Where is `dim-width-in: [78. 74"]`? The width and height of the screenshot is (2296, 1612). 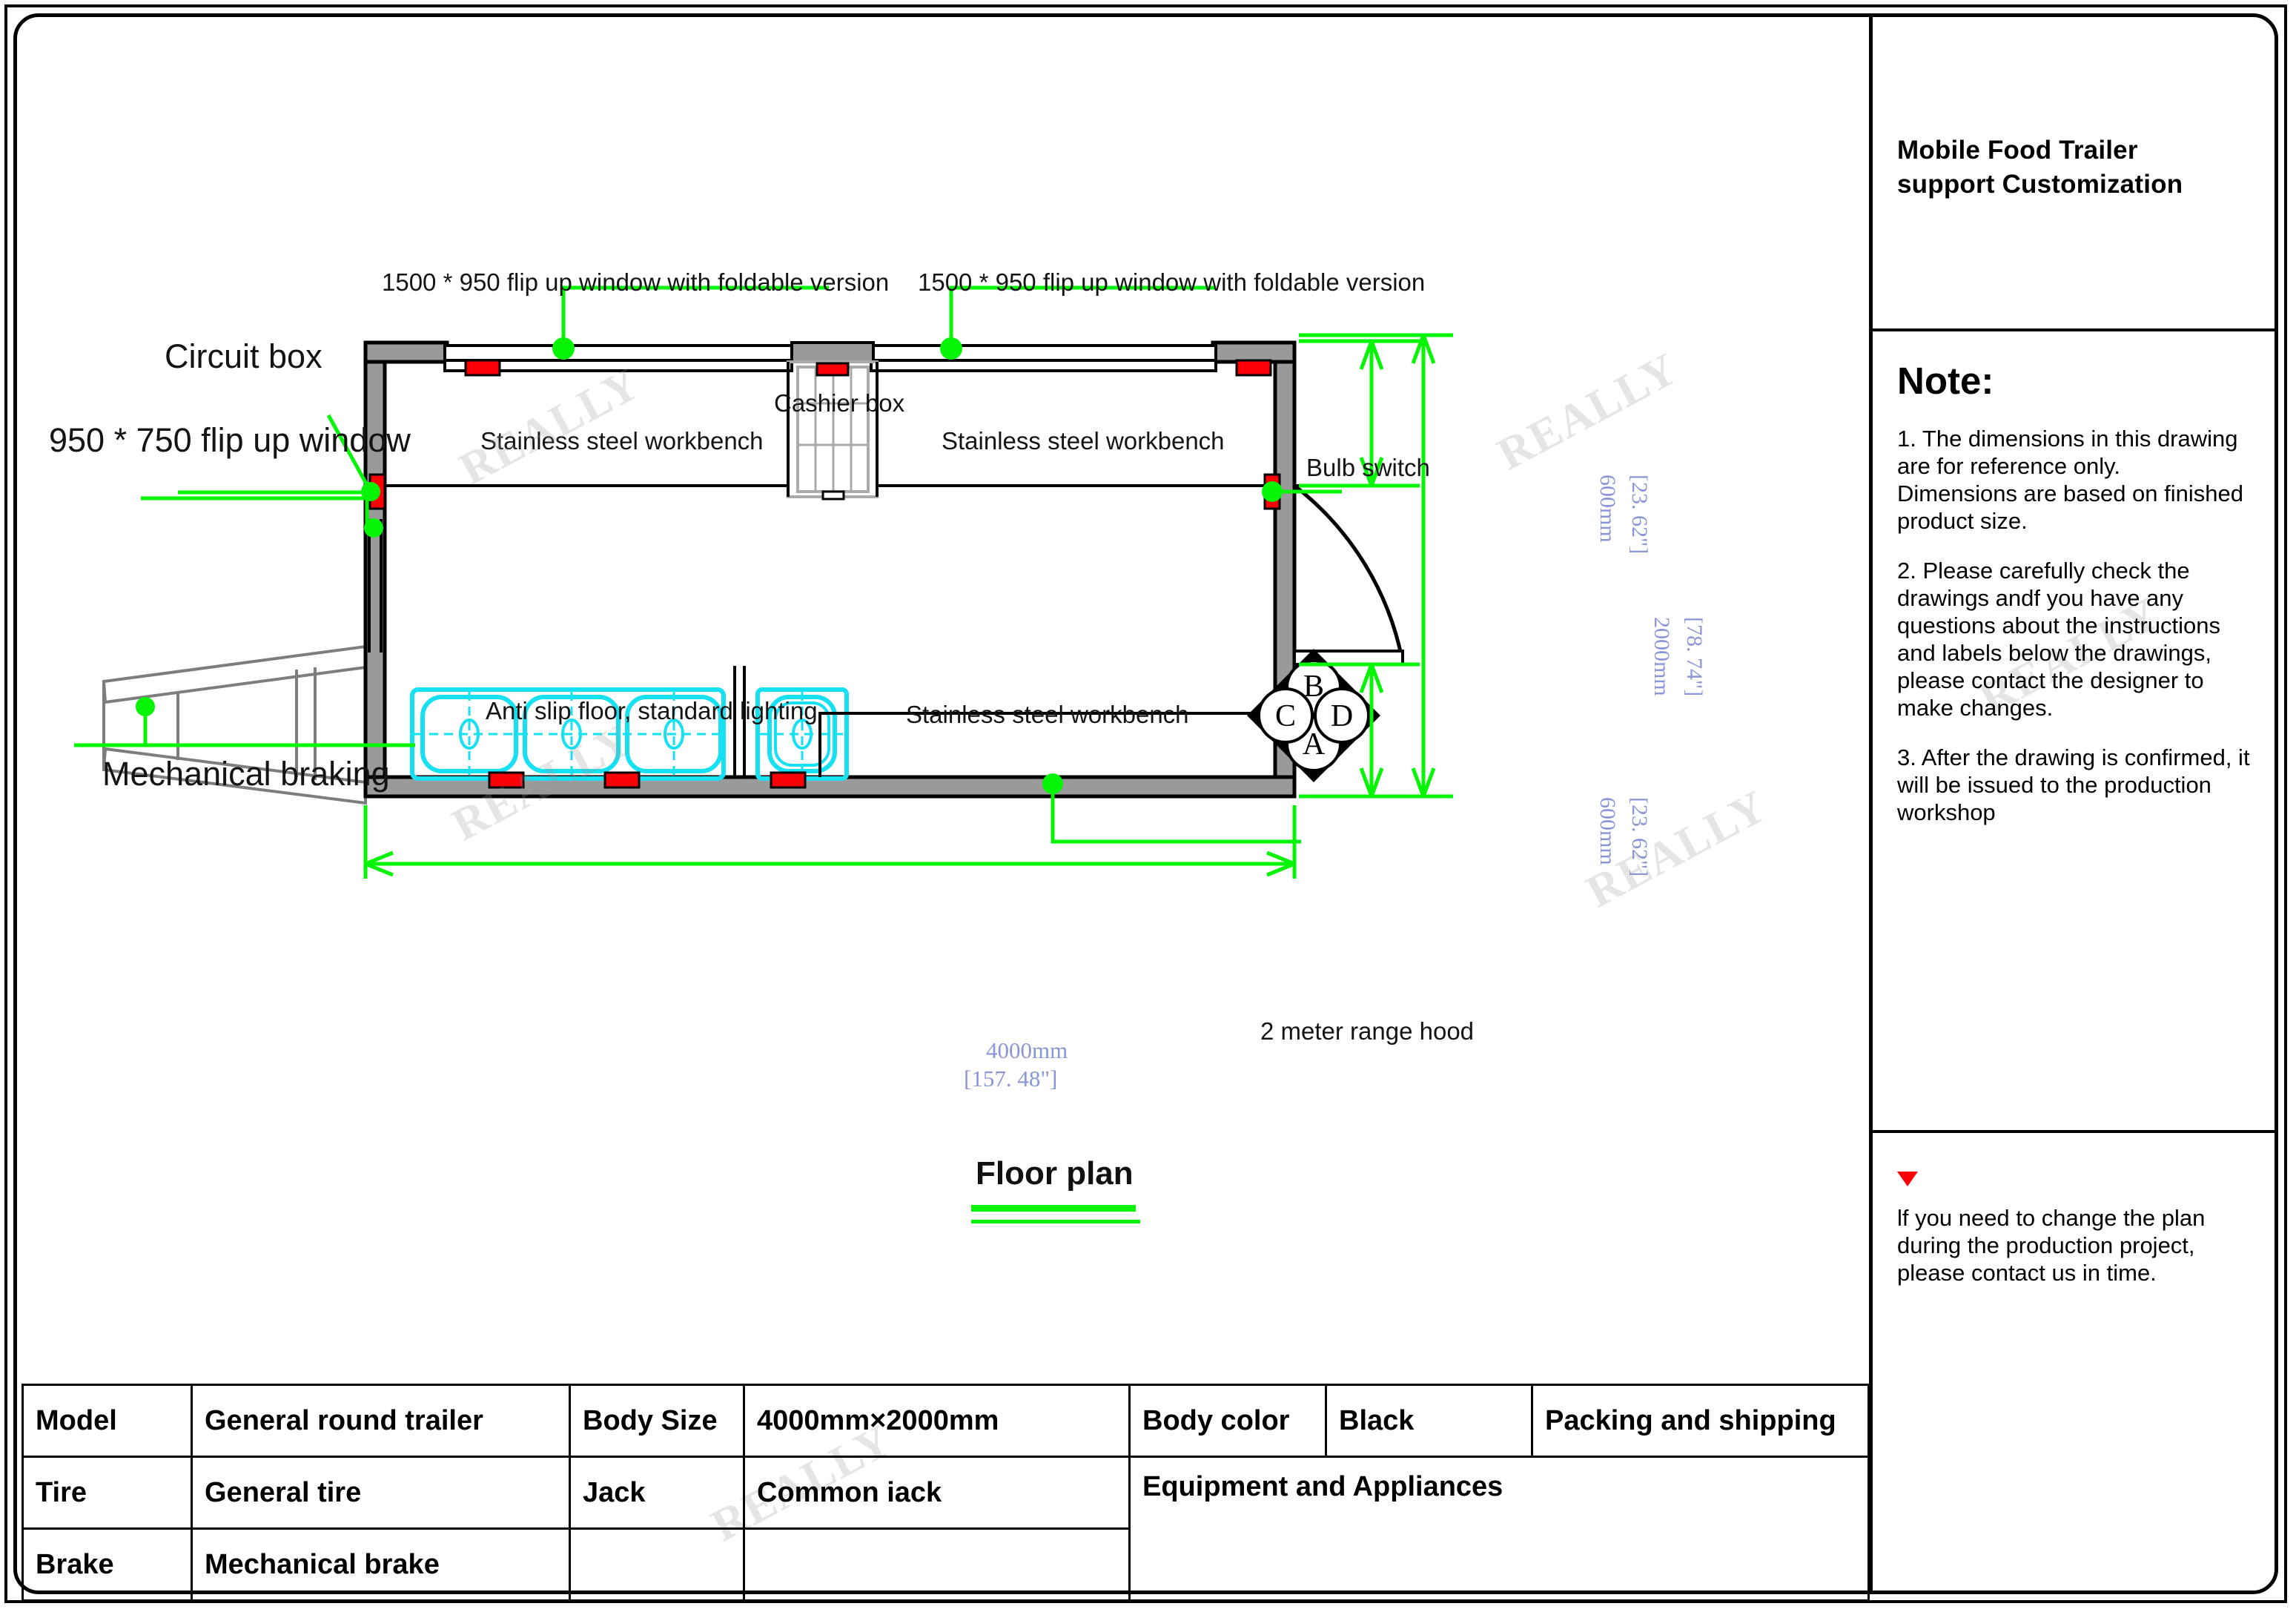
dim-width-in: [78. 74"] is located at coordinates (1695, 657).